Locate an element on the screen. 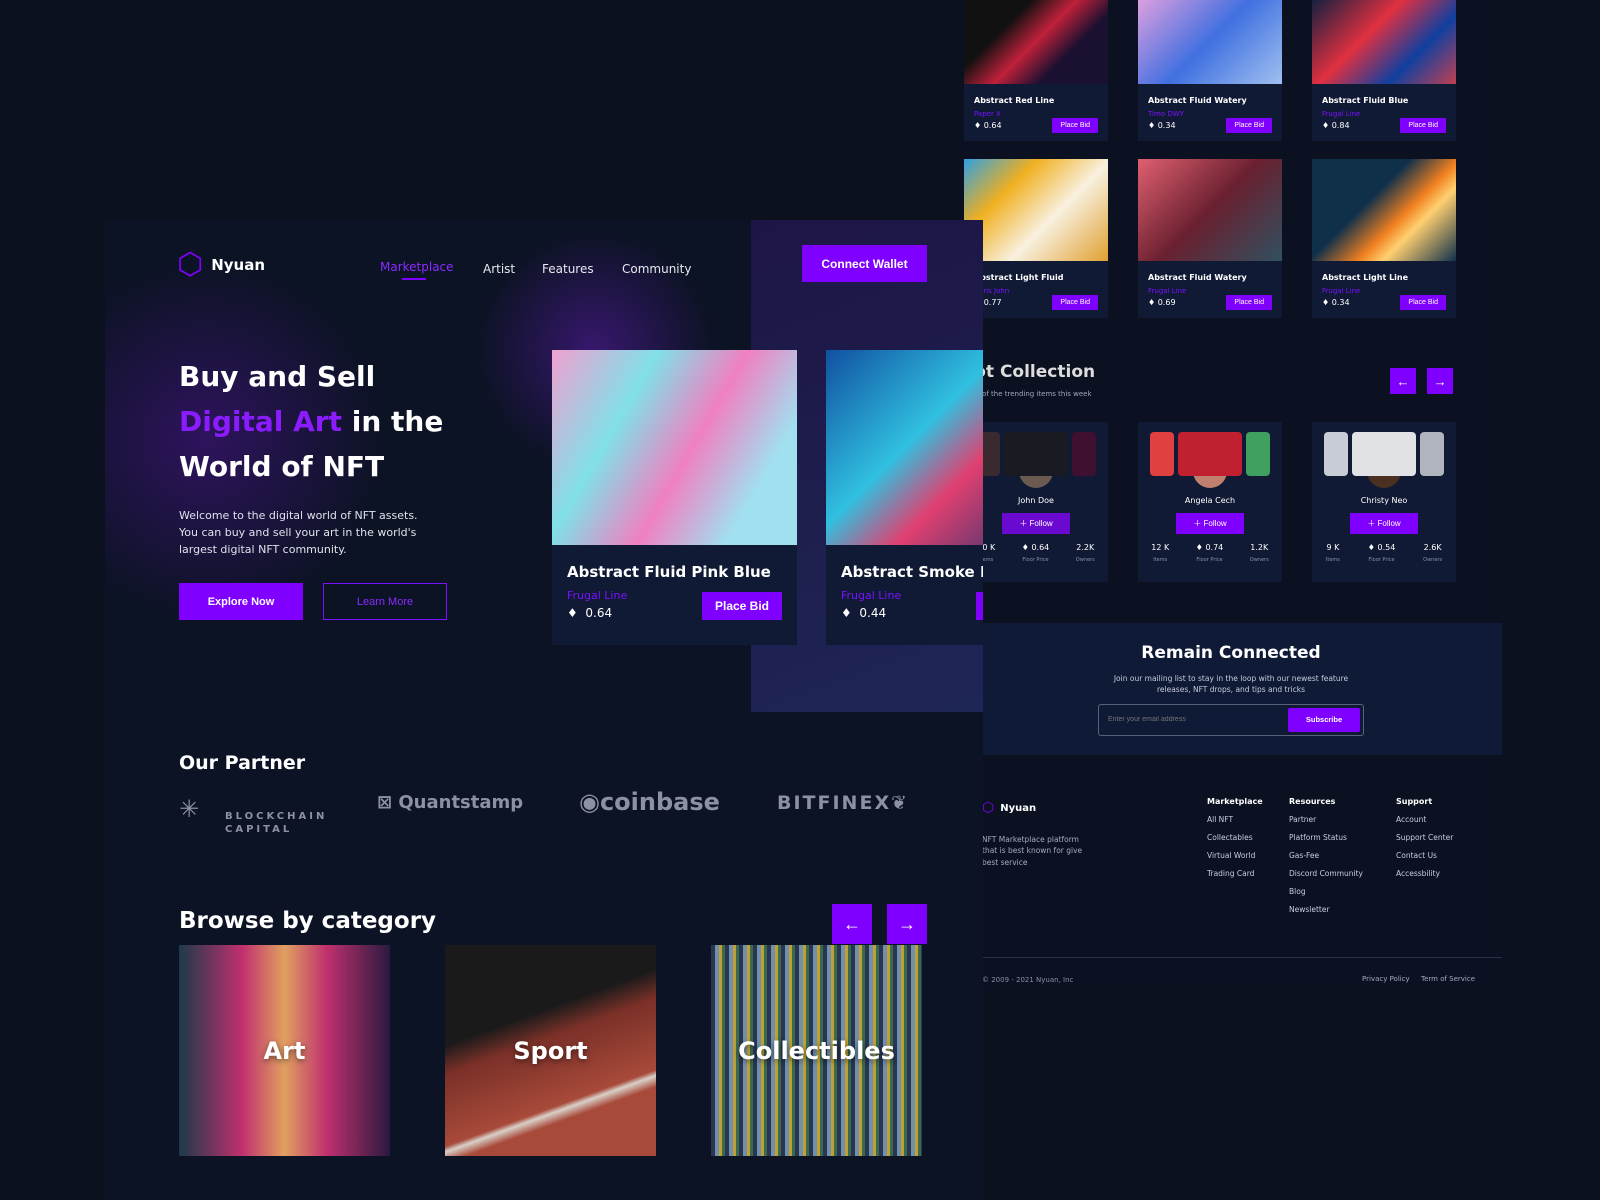  nav-marketplace: Marketplace is located at coordinates (417, 267).